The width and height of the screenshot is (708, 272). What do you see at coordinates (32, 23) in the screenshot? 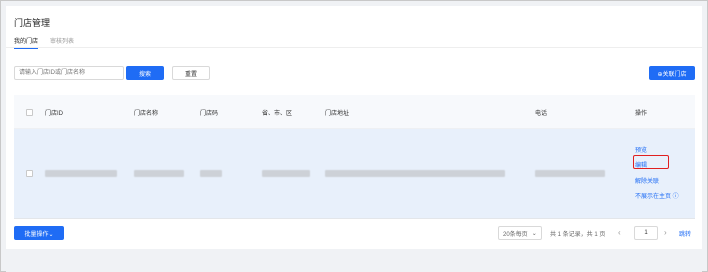
I see `page-title: 门店管理` at bounding box center [32, 23].